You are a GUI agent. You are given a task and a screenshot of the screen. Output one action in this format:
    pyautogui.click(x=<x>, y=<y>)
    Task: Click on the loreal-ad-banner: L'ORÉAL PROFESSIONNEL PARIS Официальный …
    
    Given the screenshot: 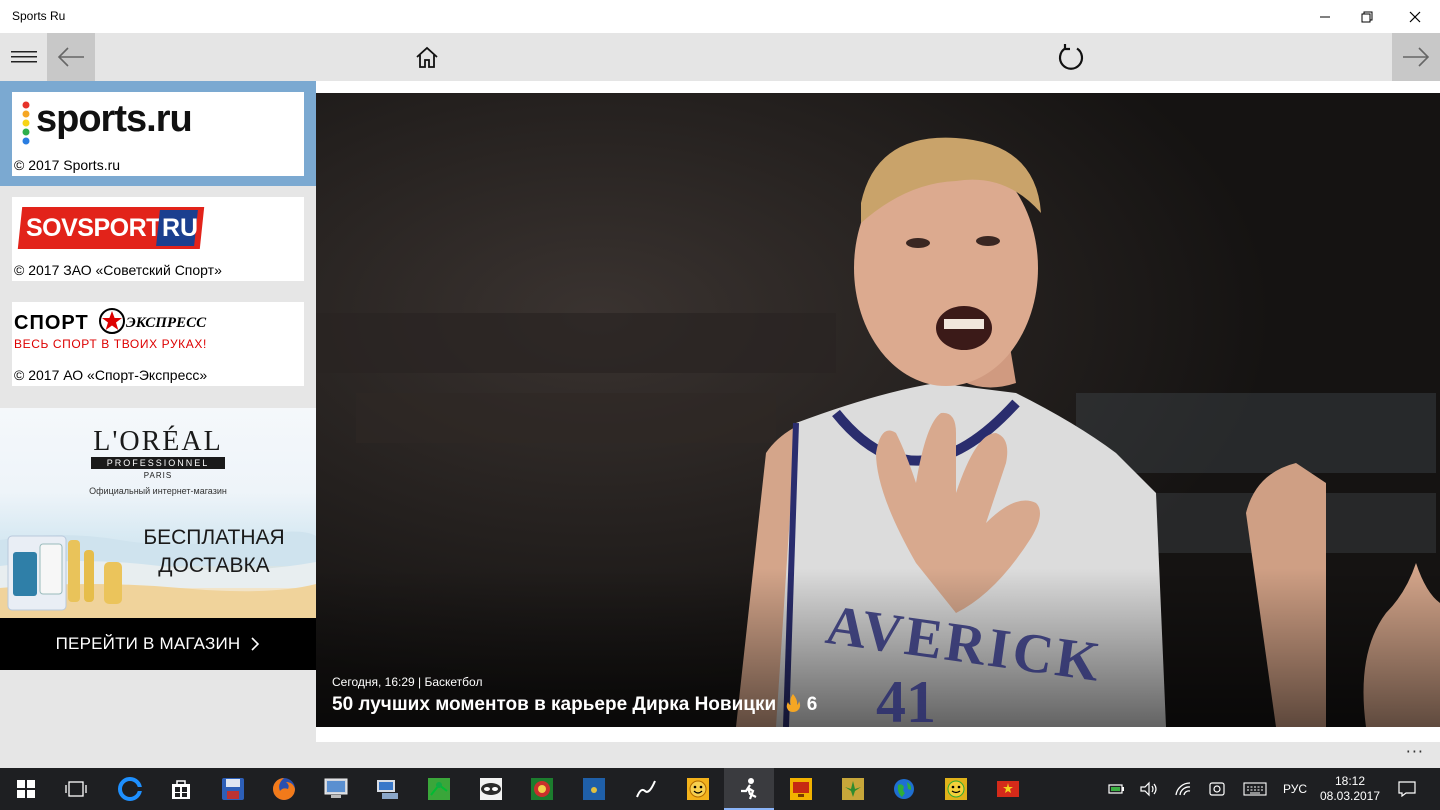 What is the action you would take?
    pyautogui.click(x=158, y=539)
    